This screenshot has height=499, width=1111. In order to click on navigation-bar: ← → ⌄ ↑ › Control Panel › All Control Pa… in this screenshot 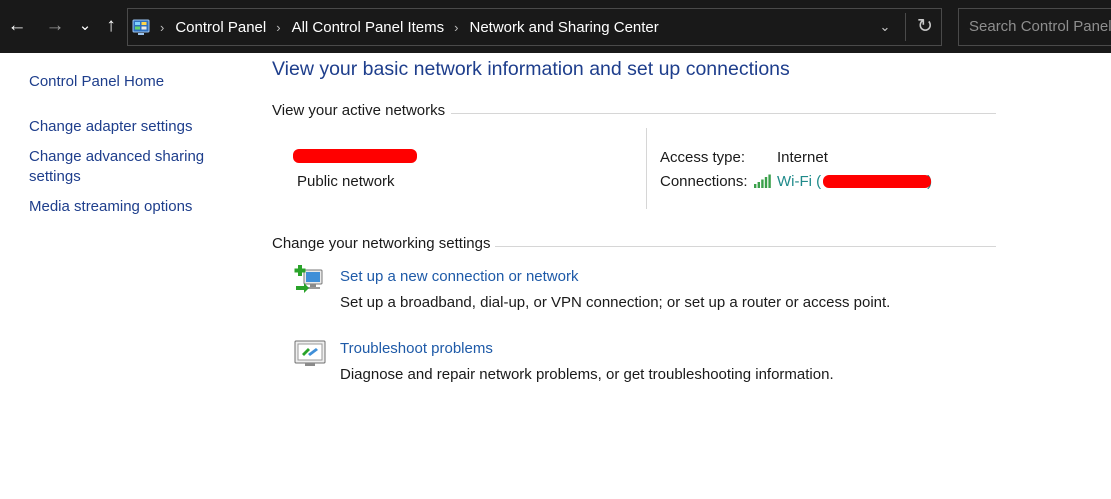, I will do `click(555, 26)`.